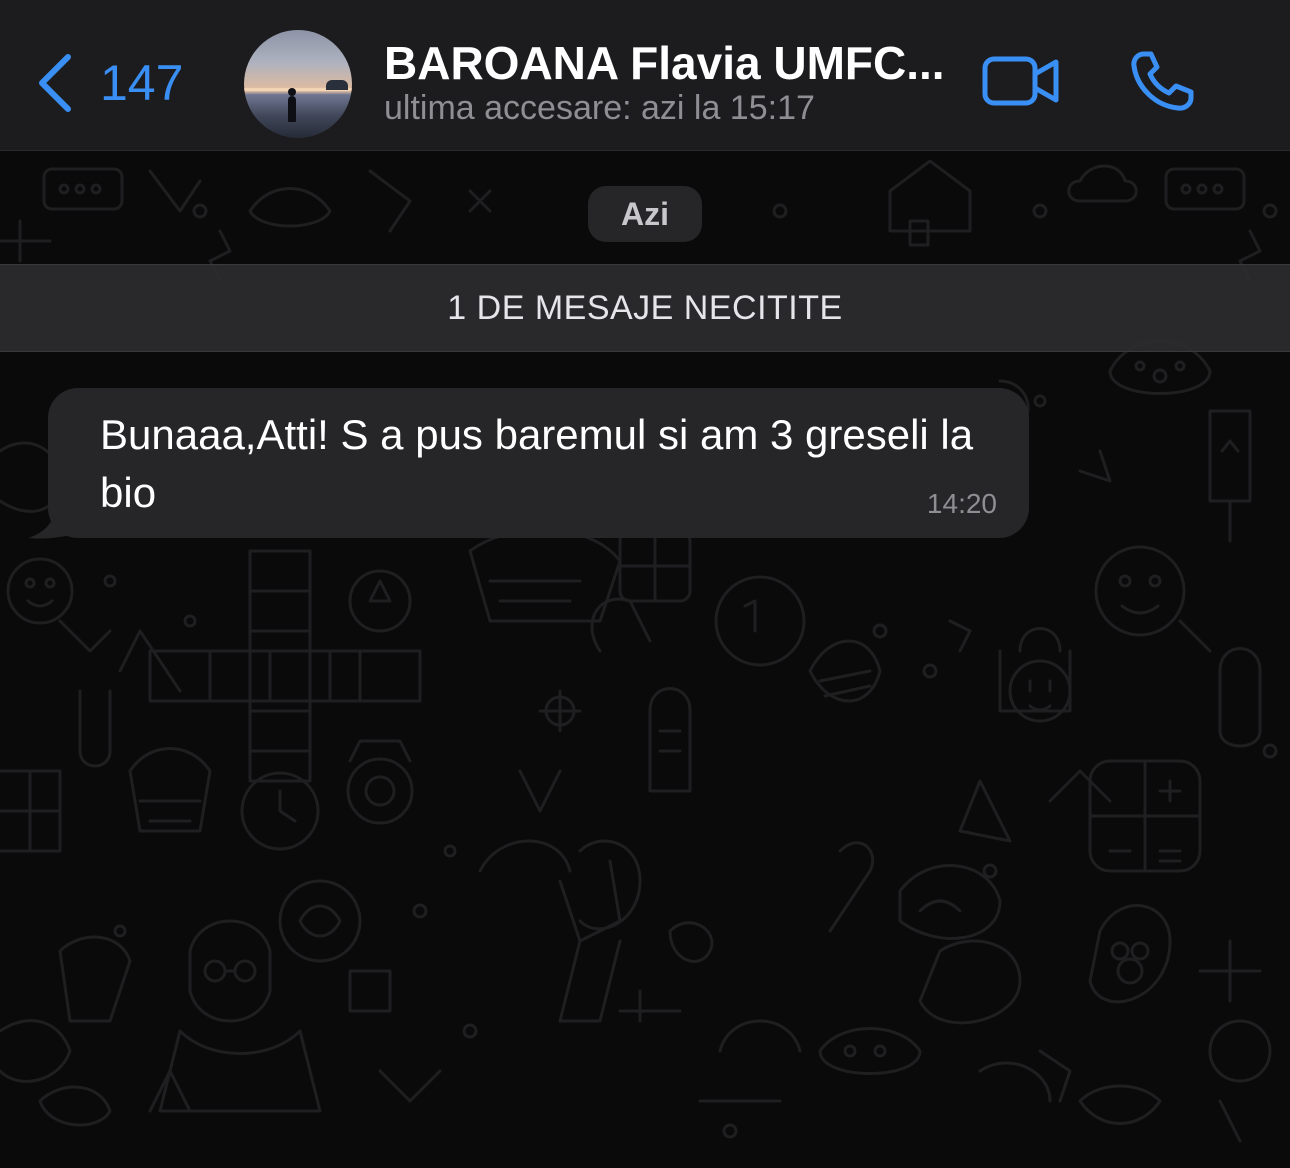 The width and height of the screenshot is (1290, 1168). I want to click on voice-call-button, so click(1163, 81).